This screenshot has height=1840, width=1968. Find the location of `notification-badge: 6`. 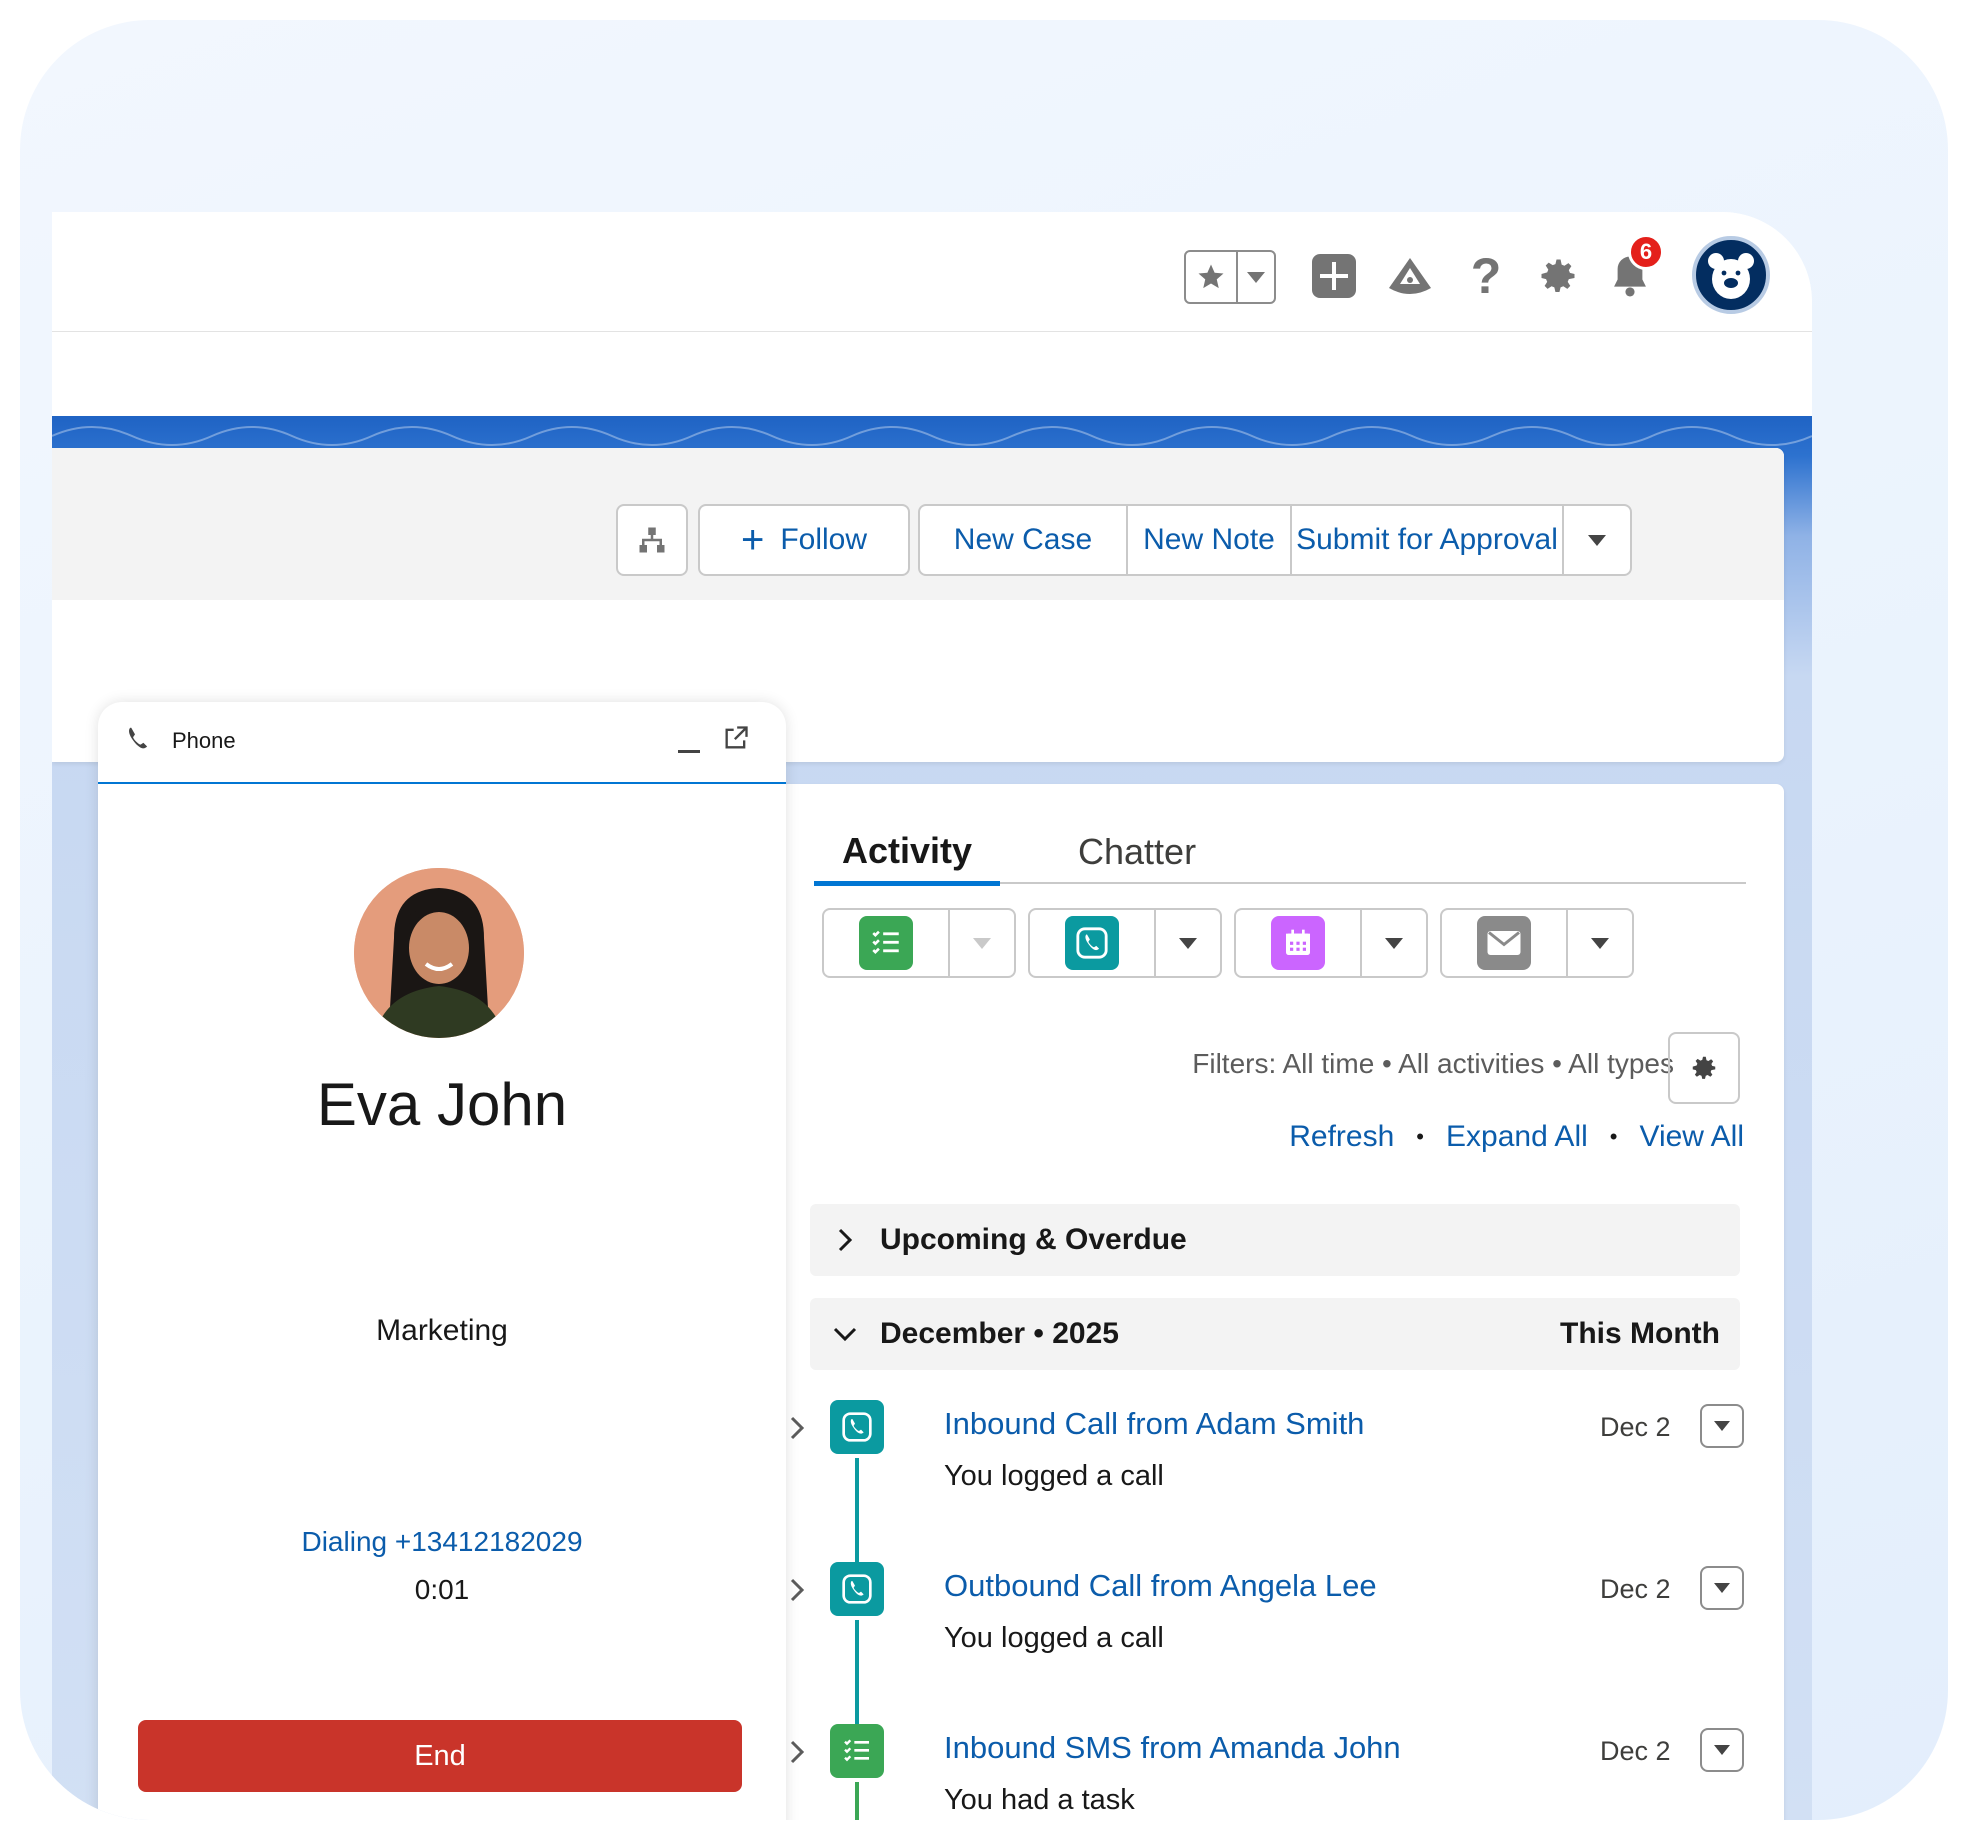

notification-badge: 6 is located at coordinates (1646, 252).